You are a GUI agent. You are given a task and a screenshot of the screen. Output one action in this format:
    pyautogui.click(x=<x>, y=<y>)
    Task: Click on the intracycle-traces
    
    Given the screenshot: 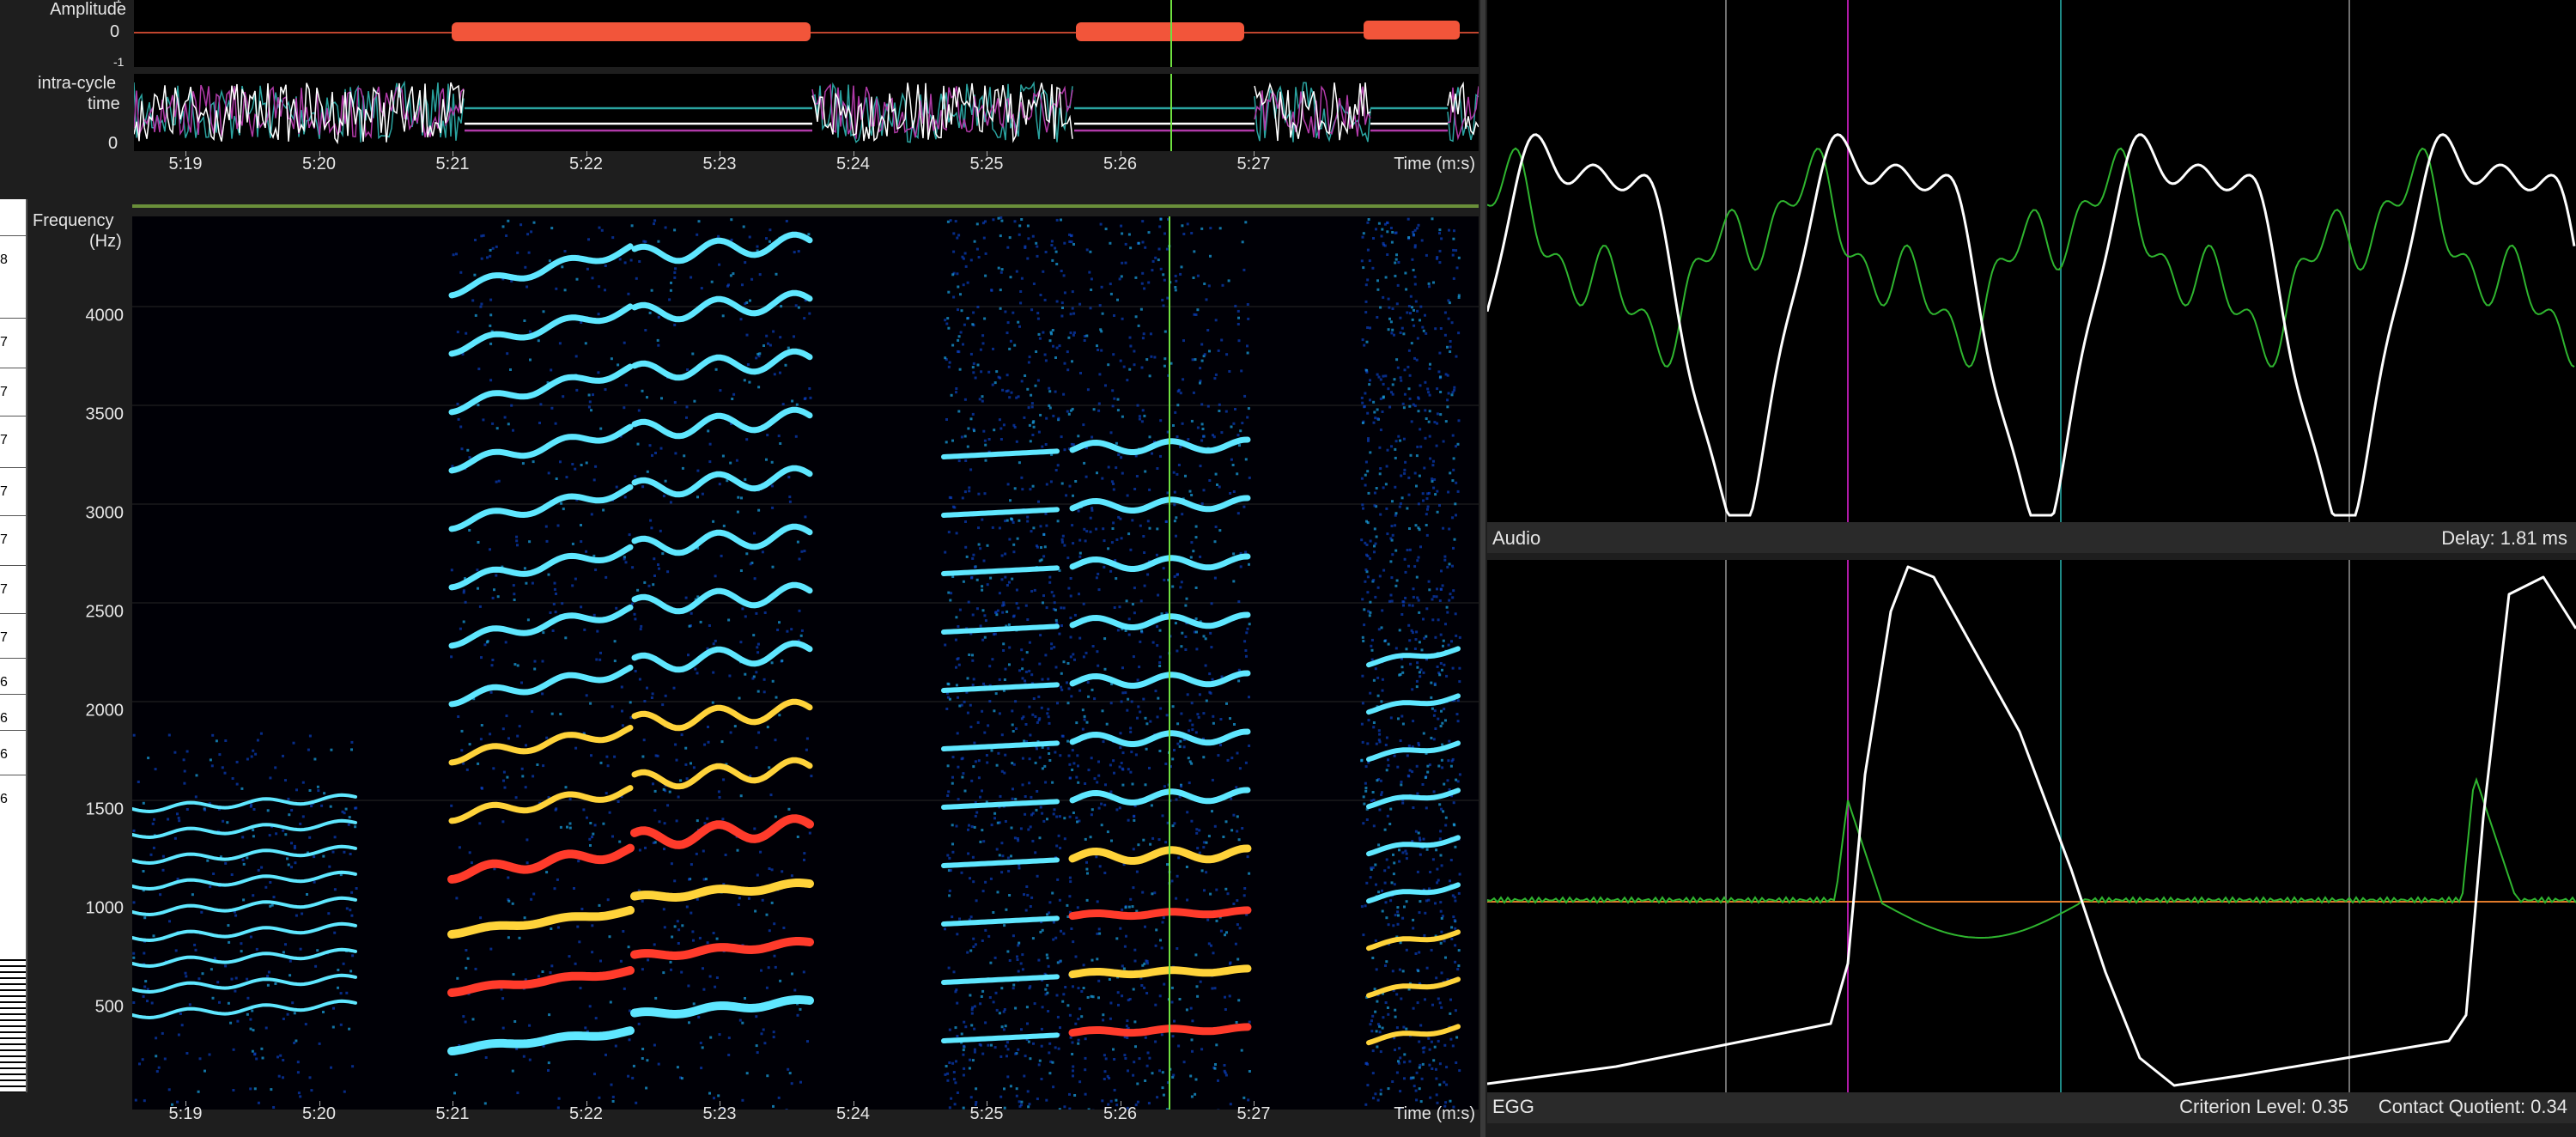 What is the action you would take?
    pyautogui.click(x=806, y=112)
    